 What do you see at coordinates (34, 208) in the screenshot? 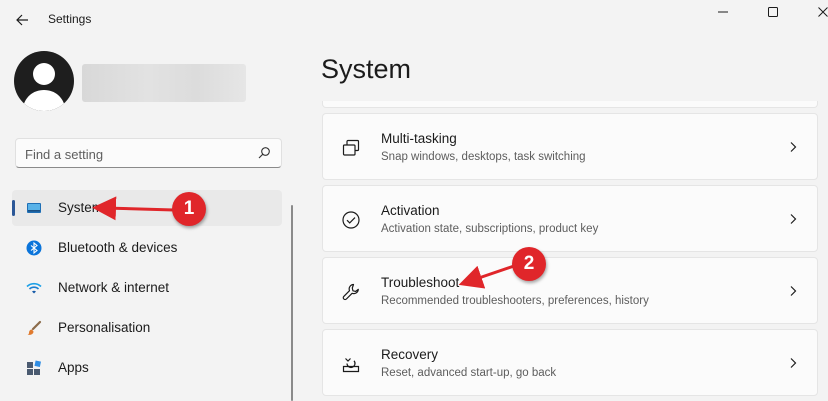
I see `system-icon` at bounding box center [34, 208].